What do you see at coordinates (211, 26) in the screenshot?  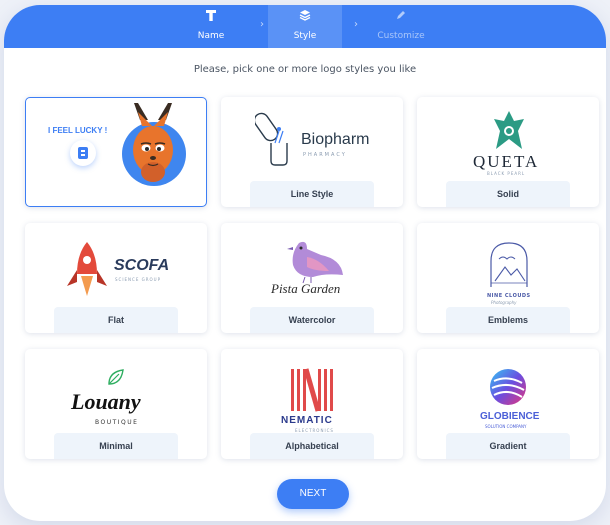 I see `step-name: Name` at bounding box center [211, 26].